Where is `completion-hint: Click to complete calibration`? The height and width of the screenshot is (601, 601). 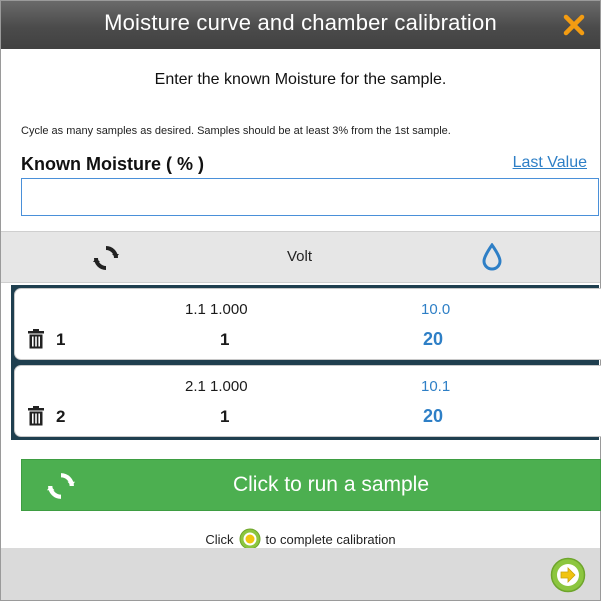 completion-hint: Click to complete calibration is located at coordinates (300, 539).